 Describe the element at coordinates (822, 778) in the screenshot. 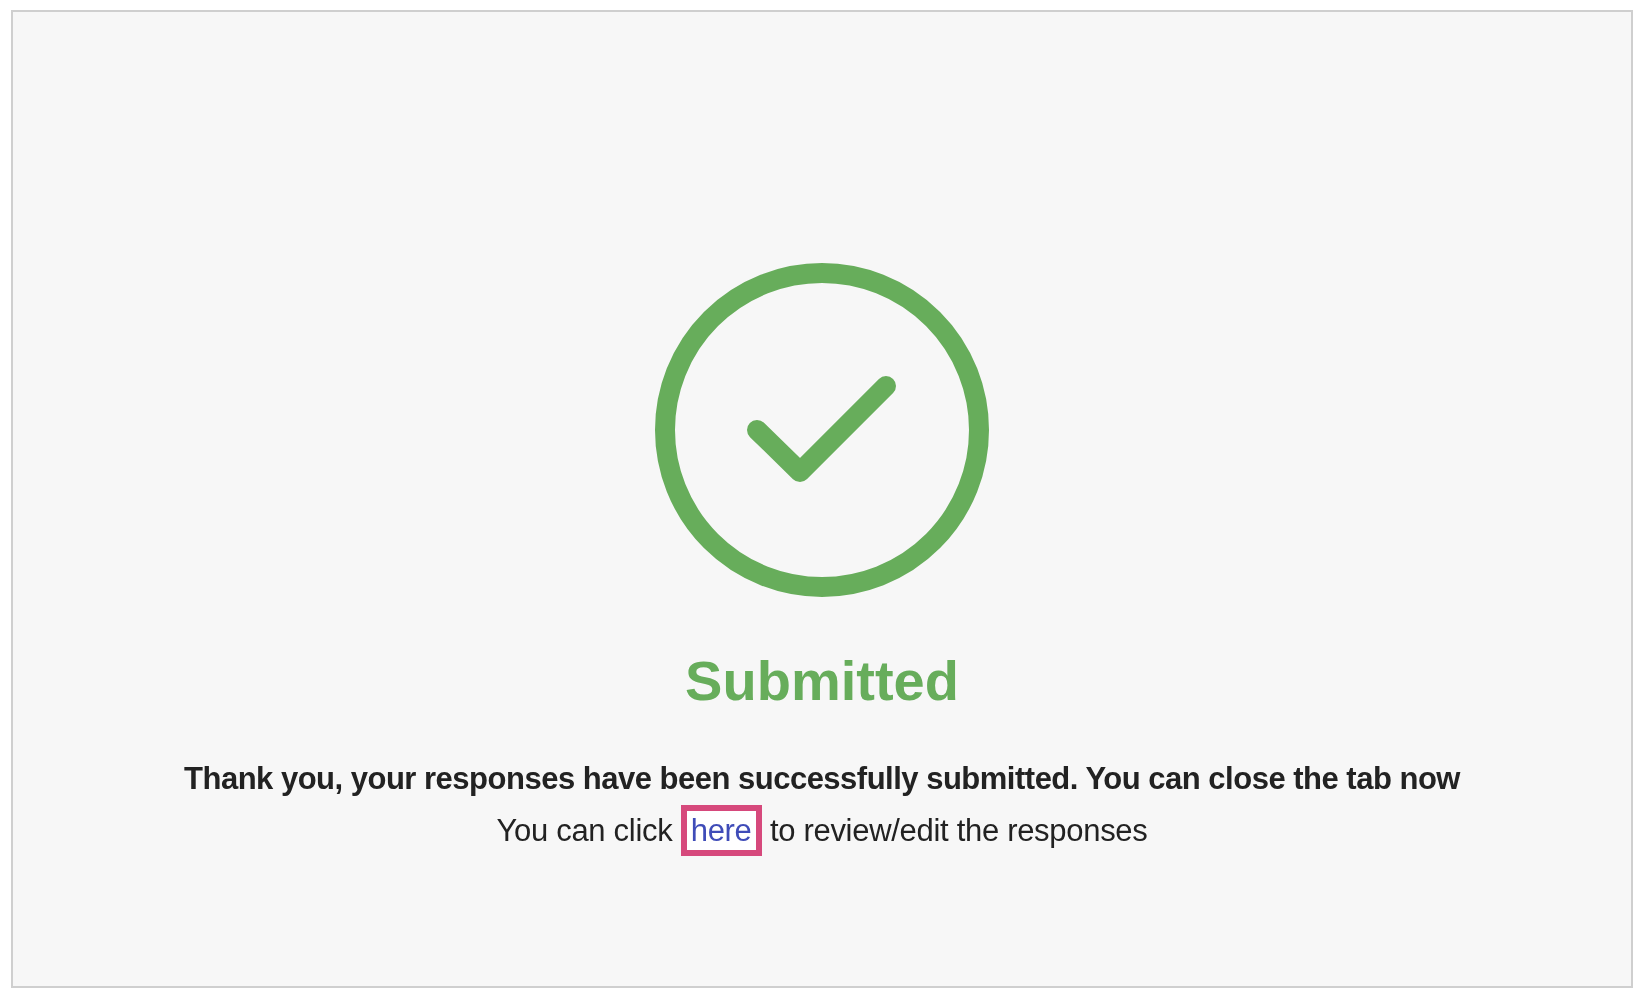

I see `confirmation-message: Thank you, your responses have been successfully submitted. You can close the tab now` at that location.